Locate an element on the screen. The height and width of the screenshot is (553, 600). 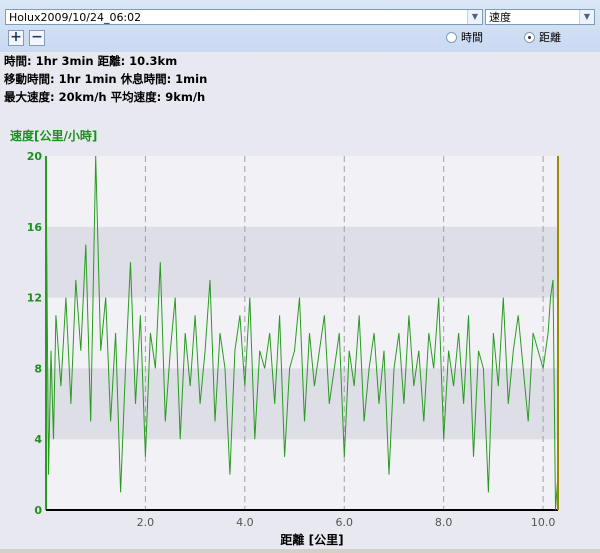
x-axis-label: 距離 [公里] is located at coordinates (311, 539).